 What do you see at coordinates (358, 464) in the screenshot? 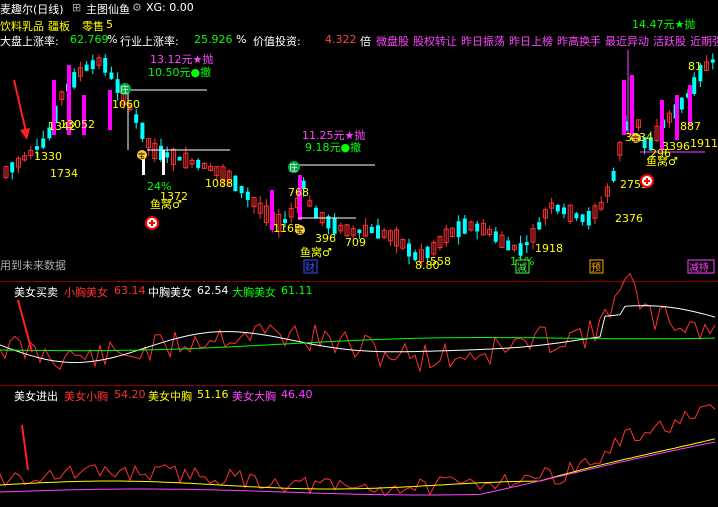
I see `series-line-medium` at bounding box center [358, 464].